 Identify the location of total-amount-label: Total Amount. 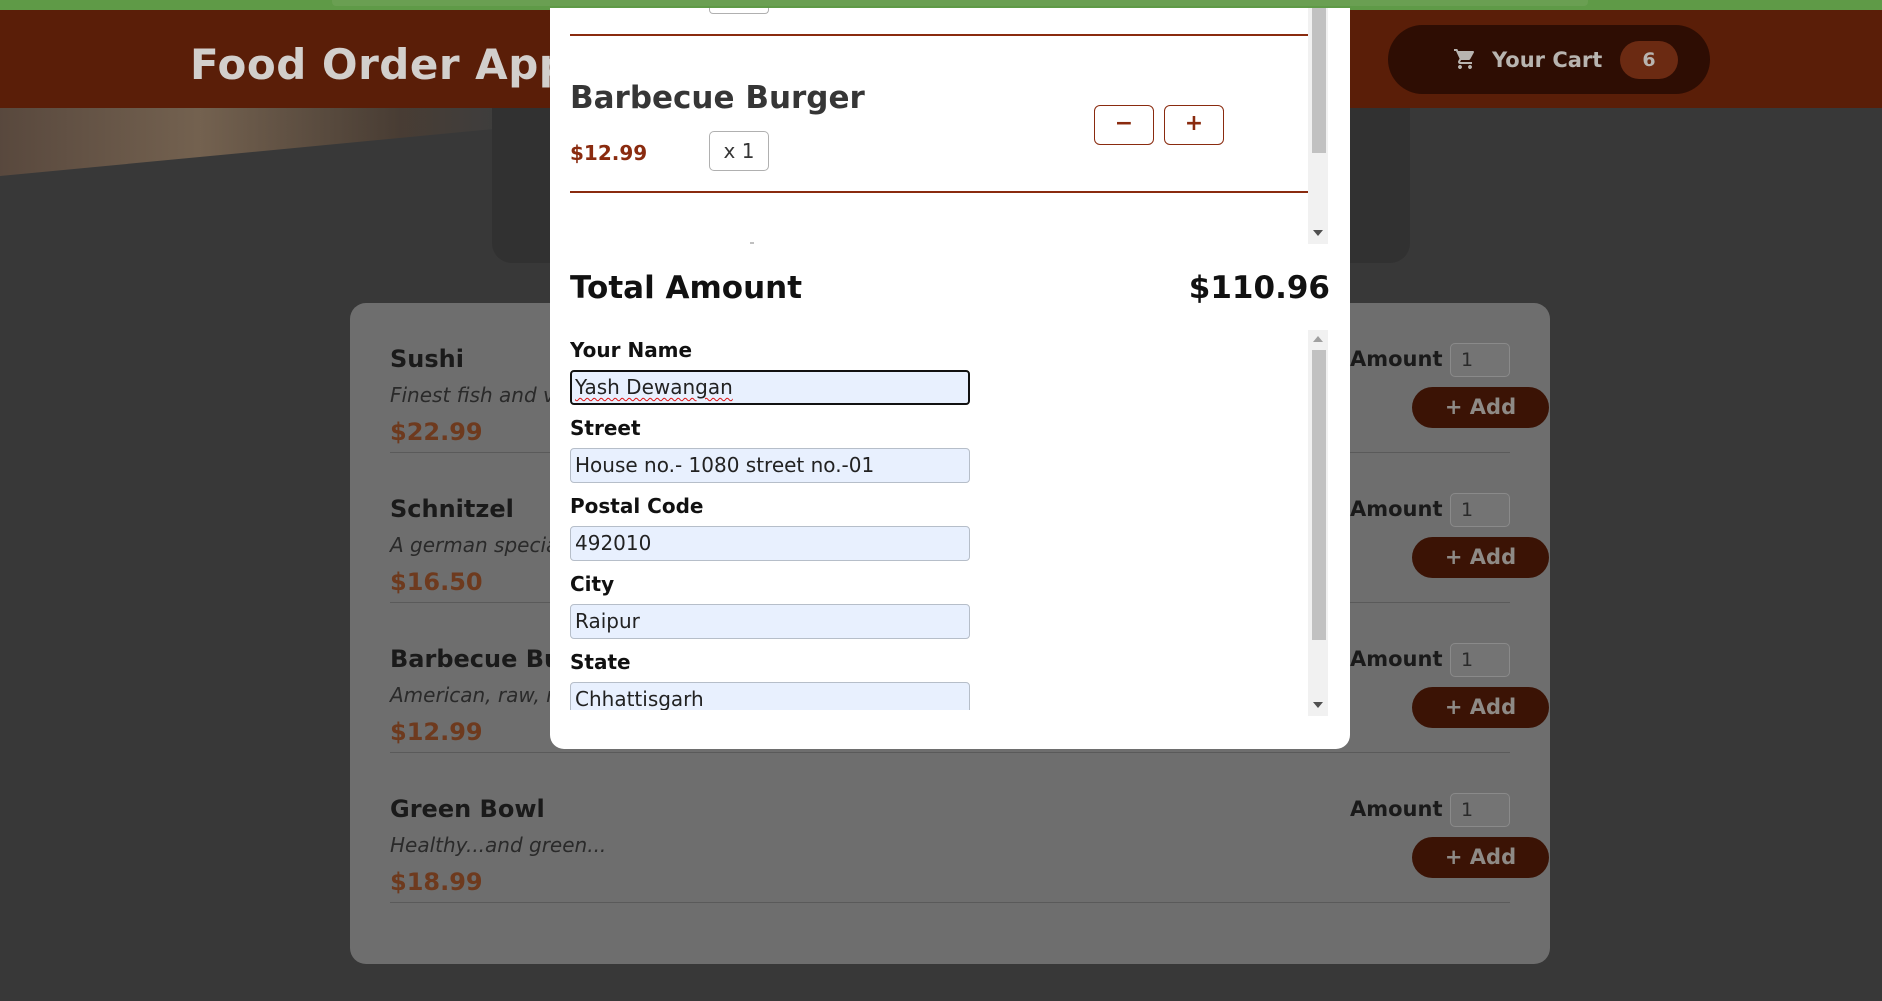
(686, 288).